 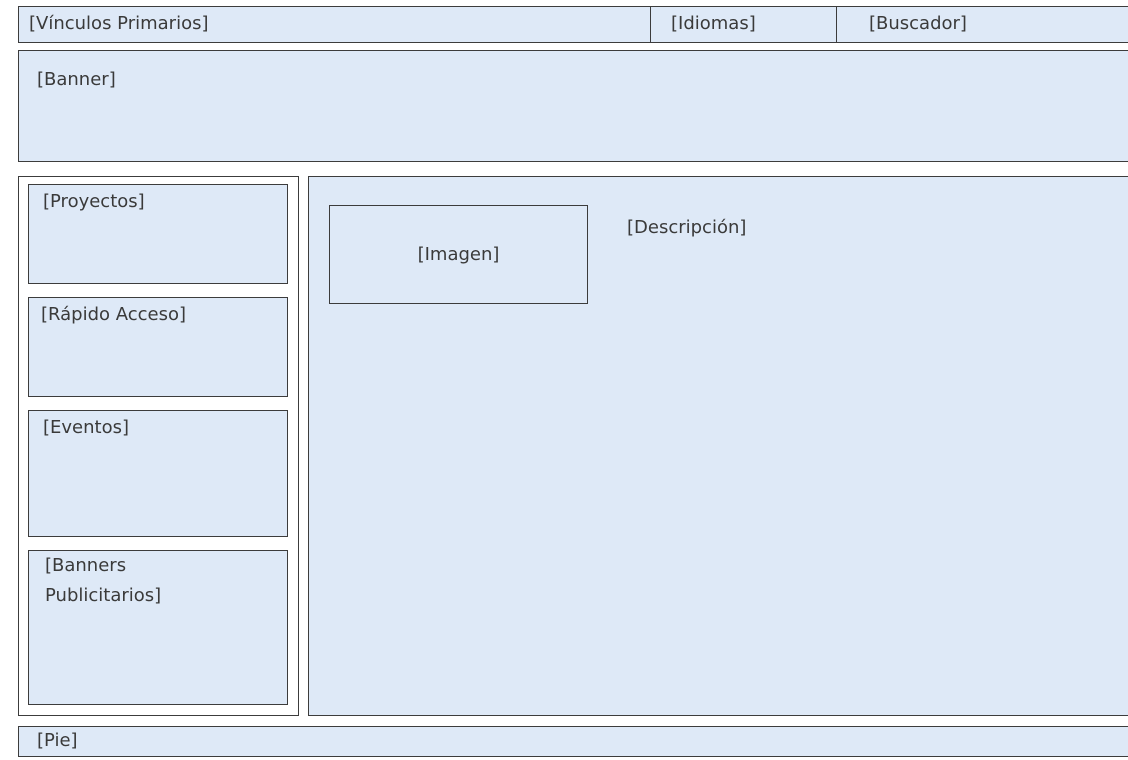 What do you see at coordinates (573, 106) in the screenshot?
I see `banner-area: [Banner]` at bounding box center [573, 106].